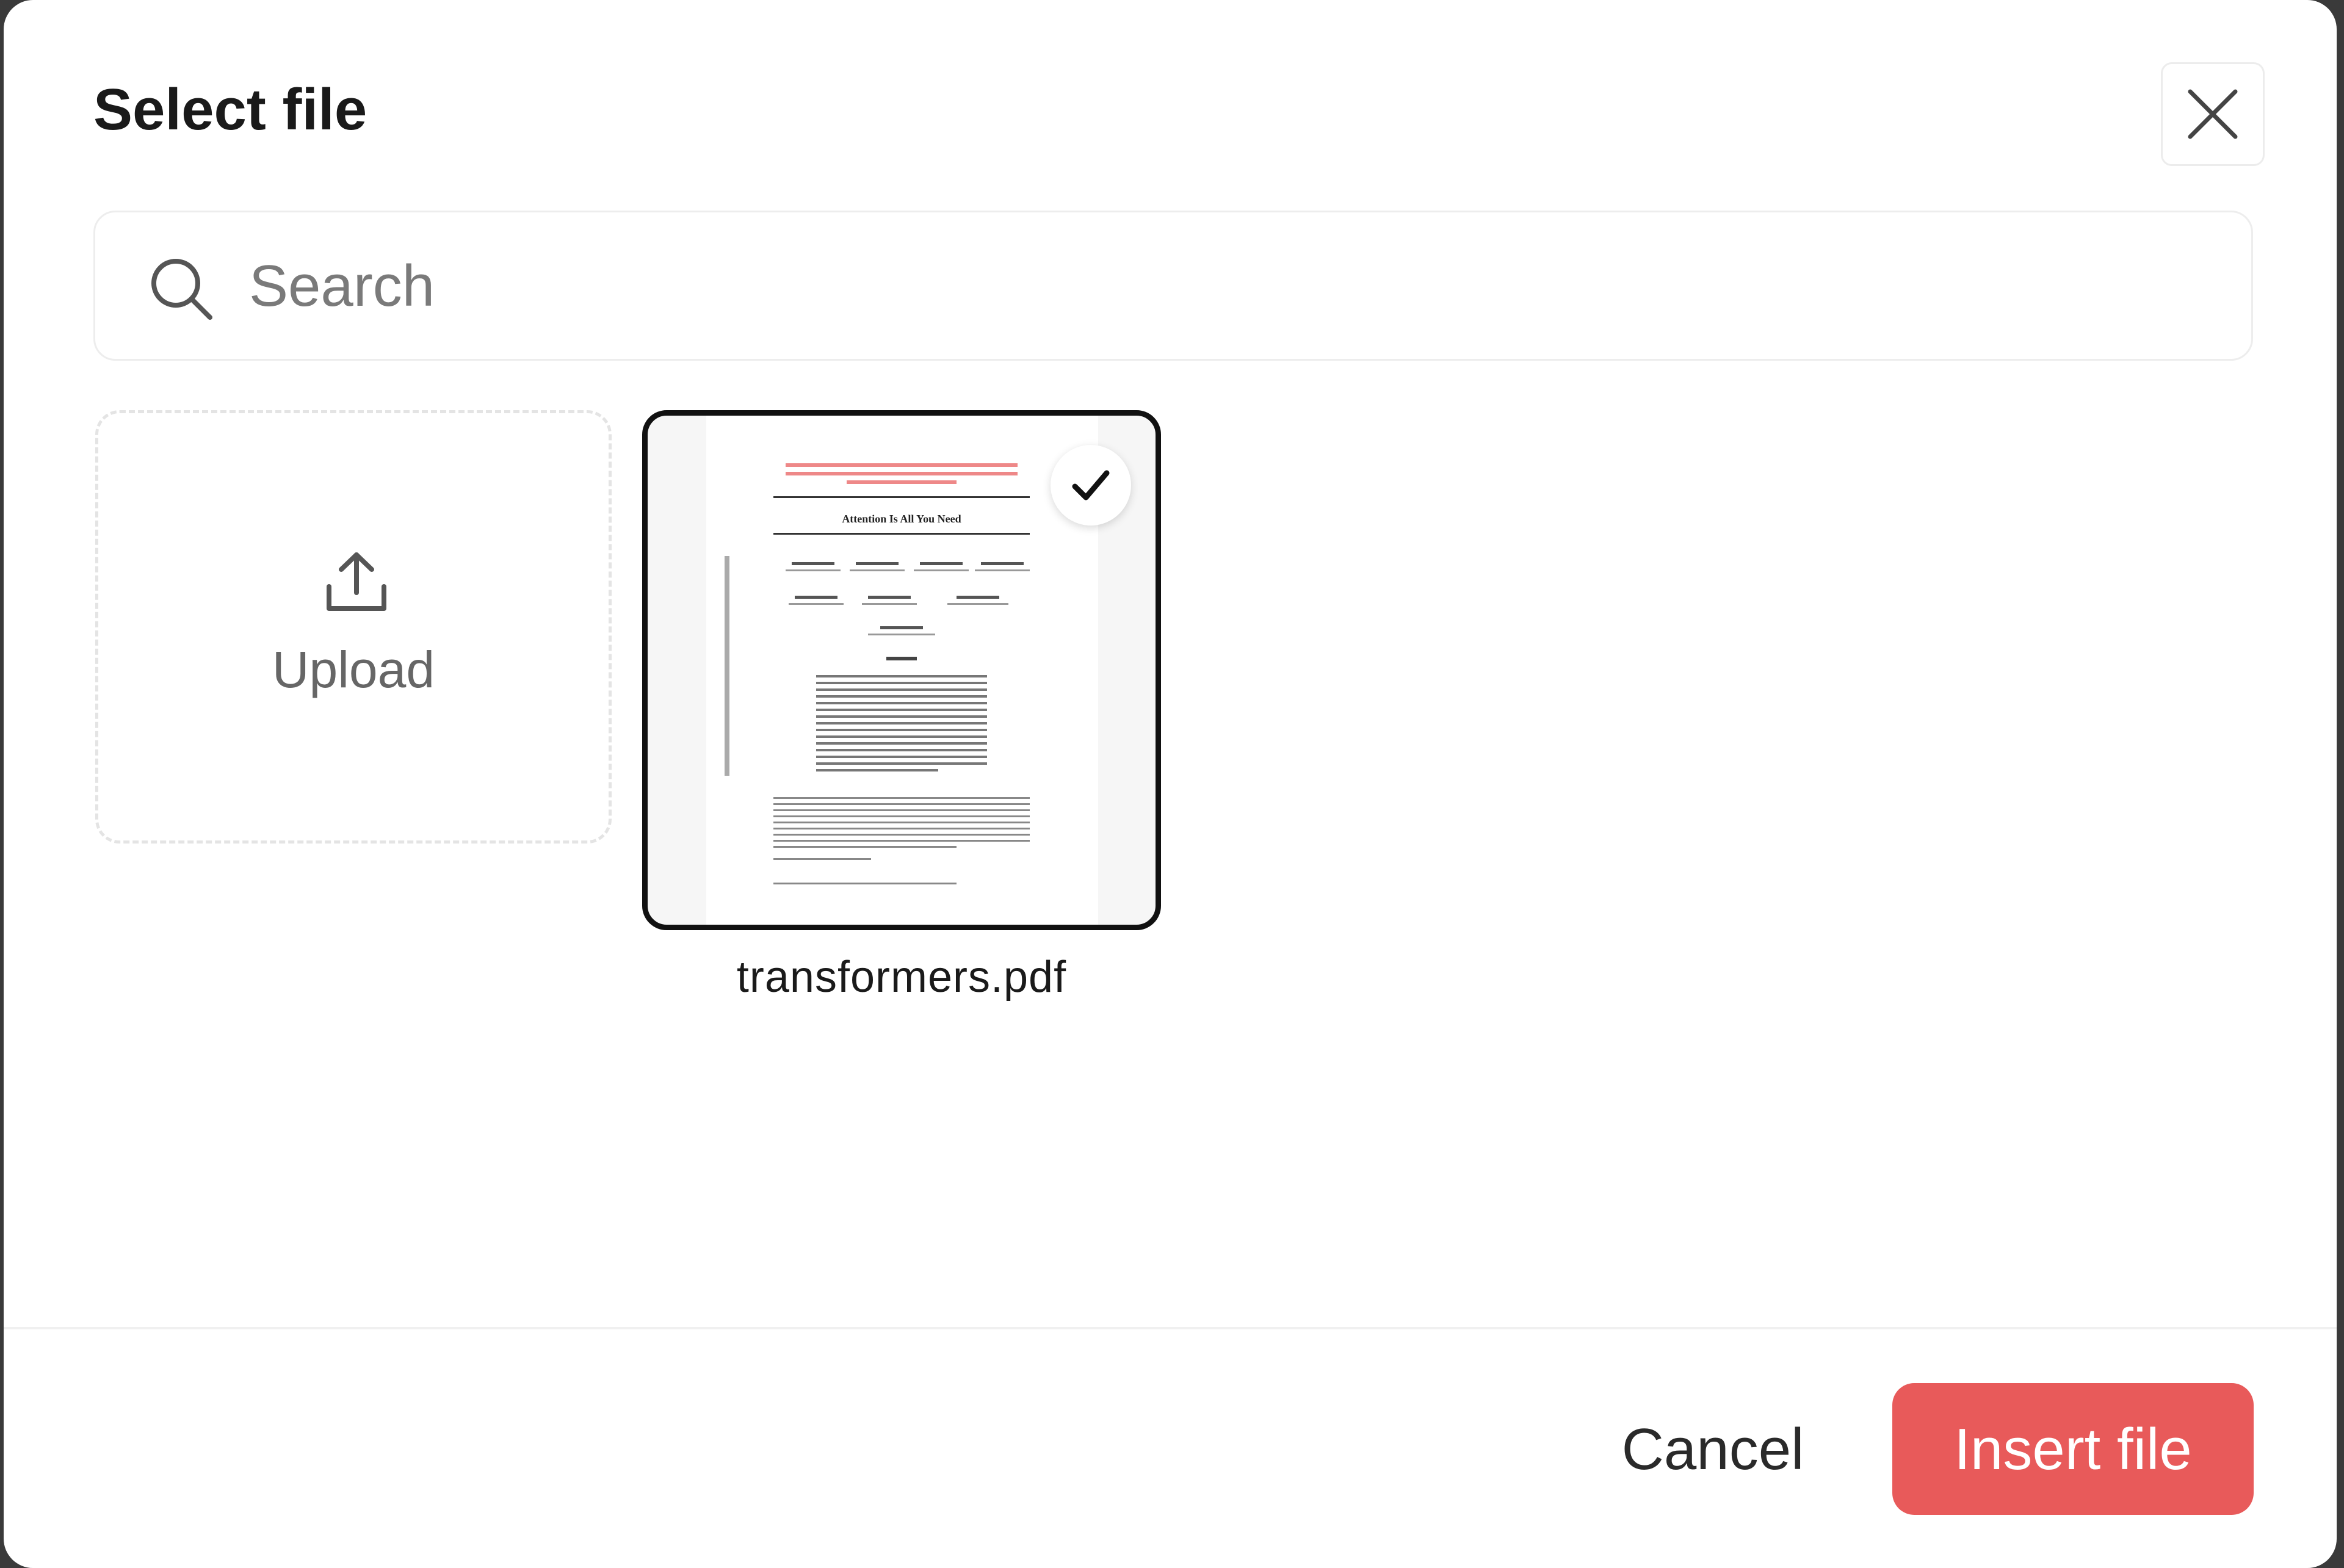  What do you see at coordinates (353, 669) in the screenshot?
I see `upload-label: Upload` at bounding box center [353, 669].